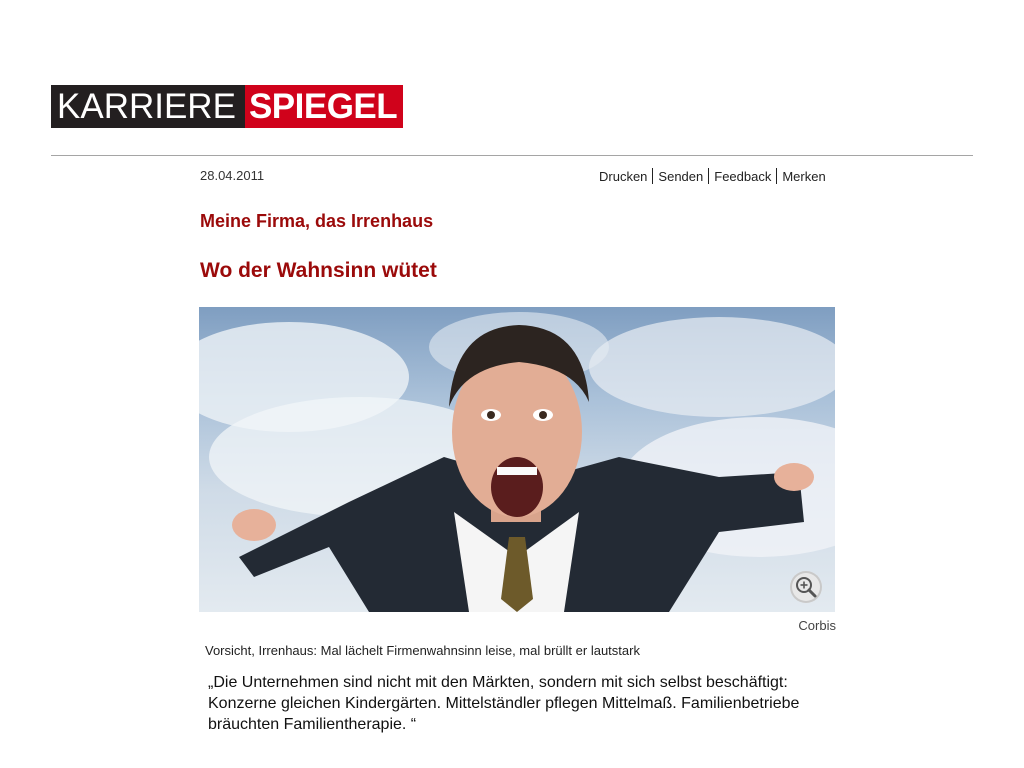 Image resolution: width=1024 pixels, height=768 pixels. Describe the element at coordinates (803, 176) in the screenshot. I see `bookmark-link: Merken` at that location.